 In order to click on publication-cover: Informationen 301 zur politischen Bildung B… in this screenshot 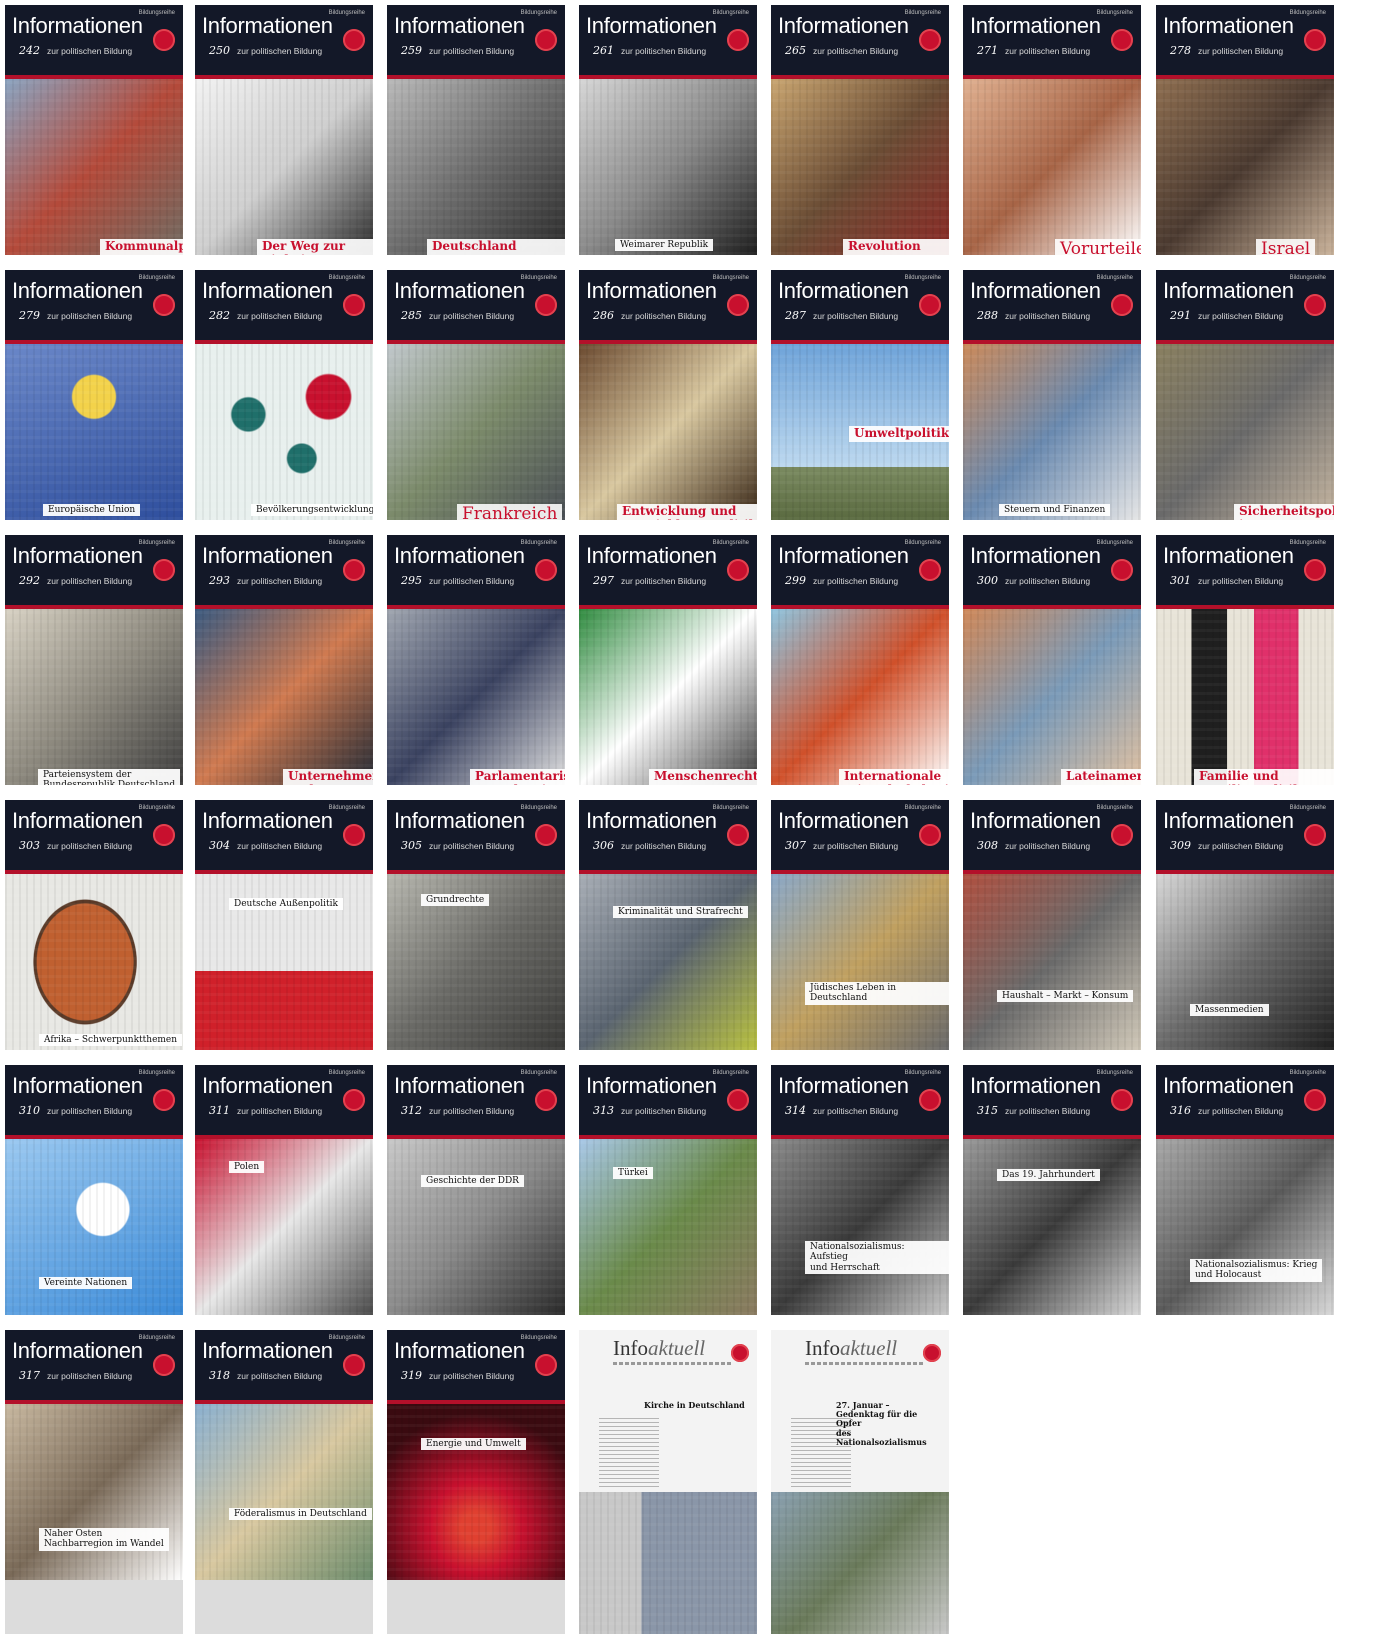, I will do `click(1245, 660)`.